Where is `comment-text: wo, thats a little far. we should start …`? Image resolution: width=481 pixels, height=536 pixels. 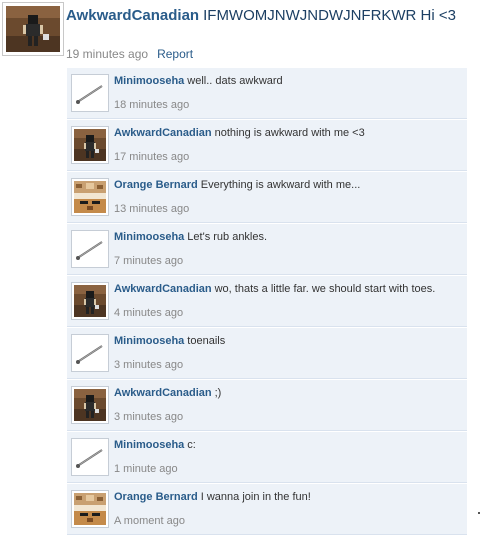
comment-text: wo, thats a little far. we should start … is located at coordinates (325, 289).